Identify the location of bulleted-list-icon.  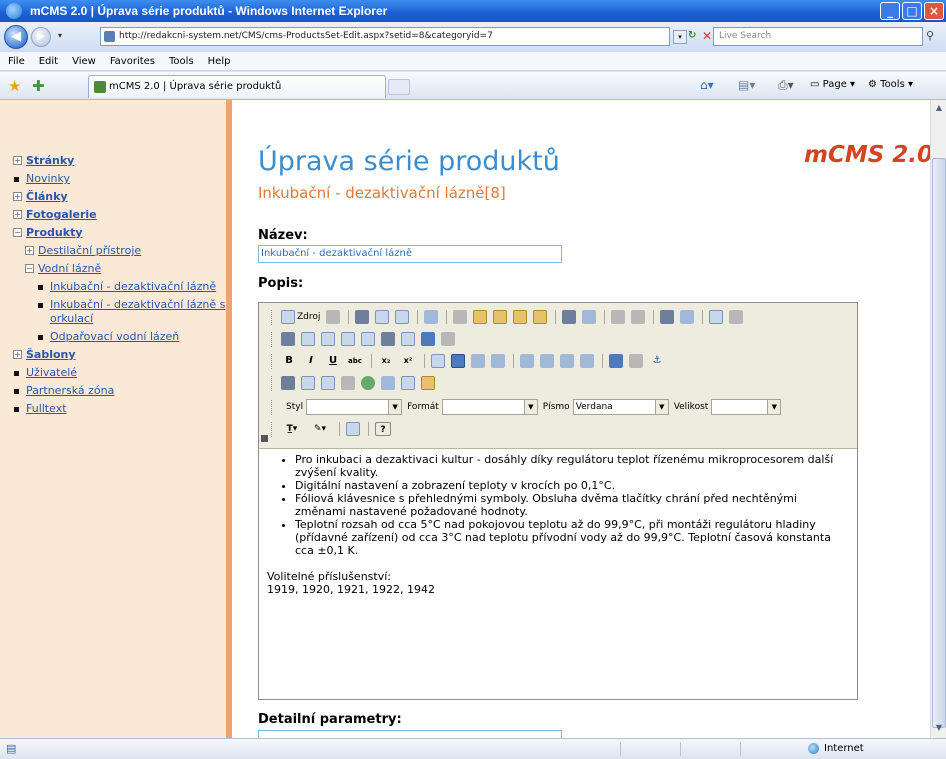
(458, 361).